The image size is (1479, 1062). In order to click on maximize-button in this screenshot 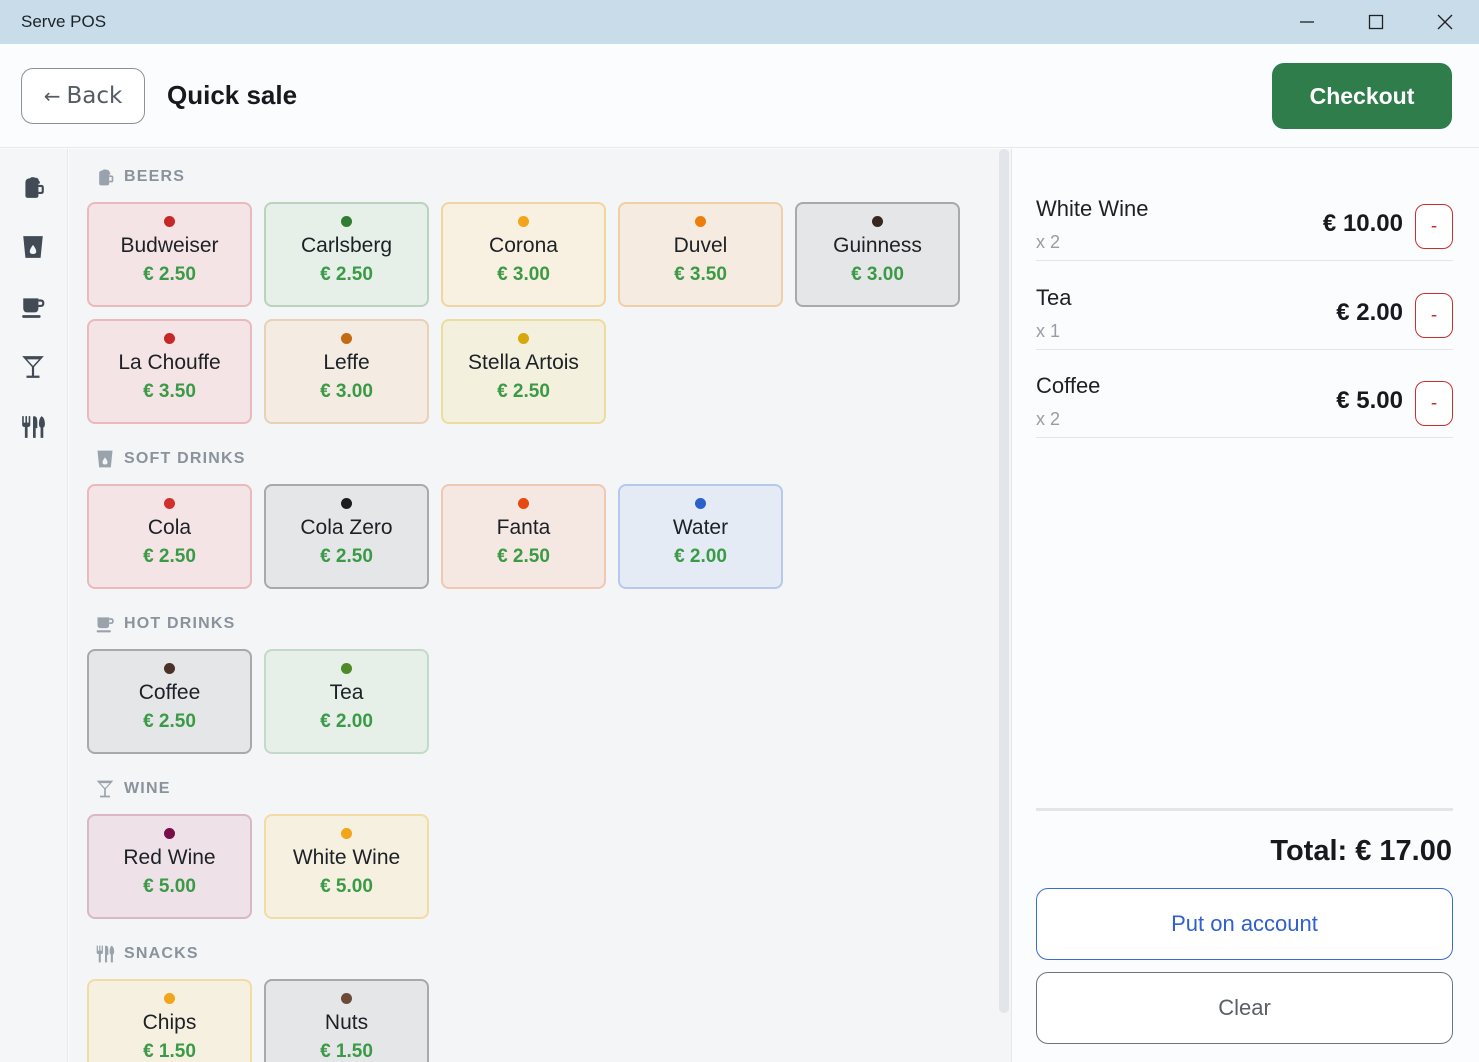, I will do `click(1375, 22)`.